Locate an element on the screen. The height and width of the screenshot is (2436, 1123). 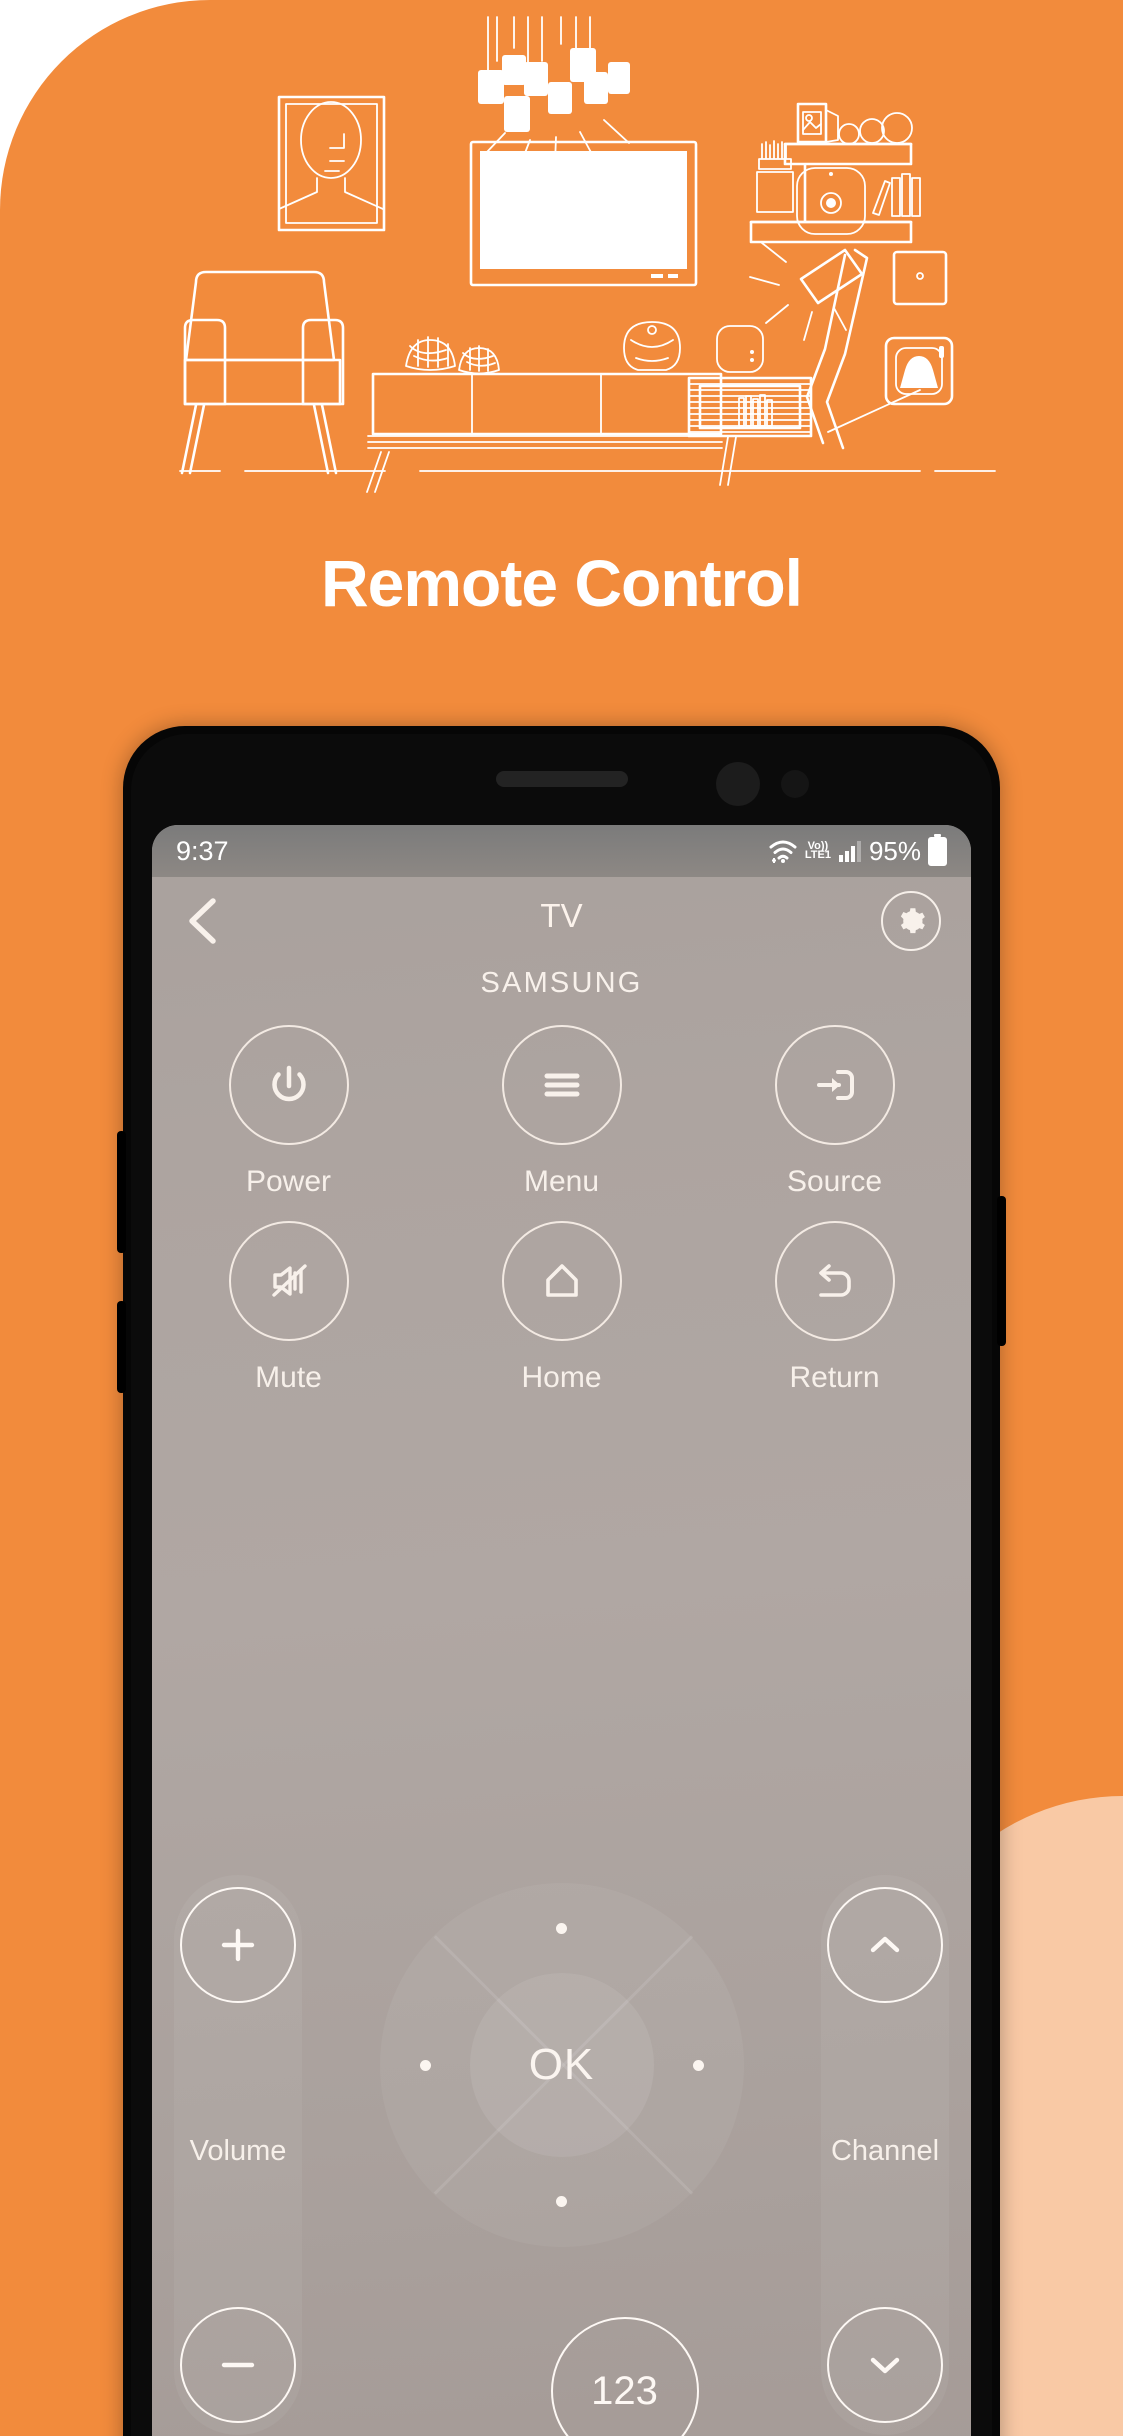
remote-row-2: Mute Home Return is located at coordinates (561, 1308).